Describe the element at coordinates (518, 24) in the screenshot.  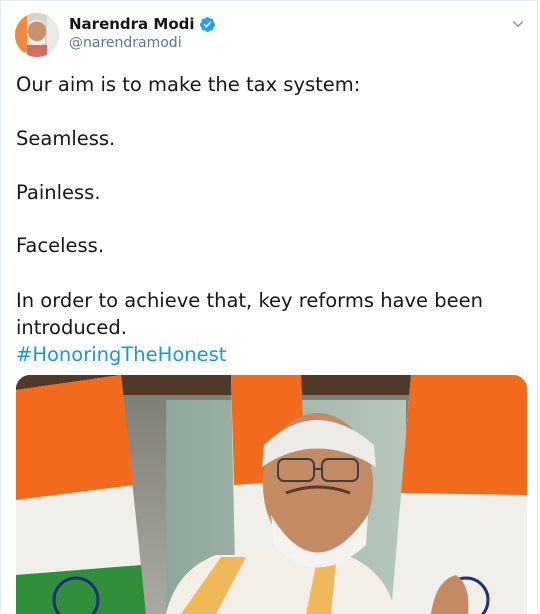
I see `chevron-down-icon` at that location.